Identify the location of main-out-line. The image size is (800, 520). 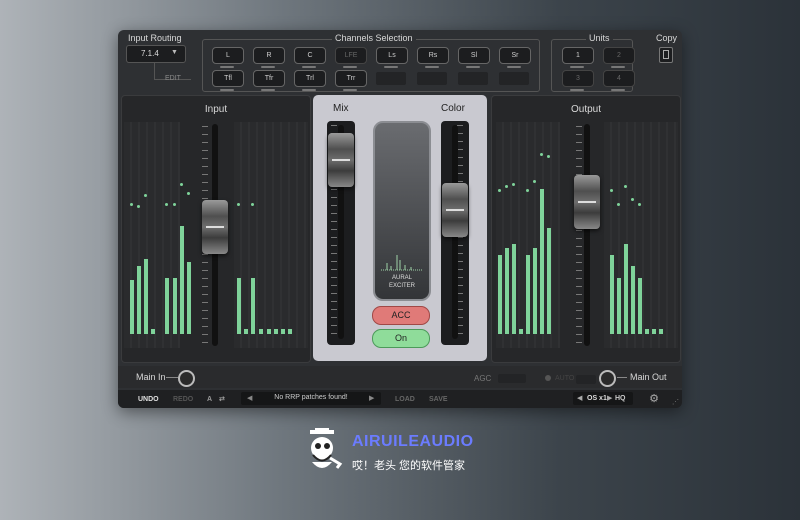
(622, 377).